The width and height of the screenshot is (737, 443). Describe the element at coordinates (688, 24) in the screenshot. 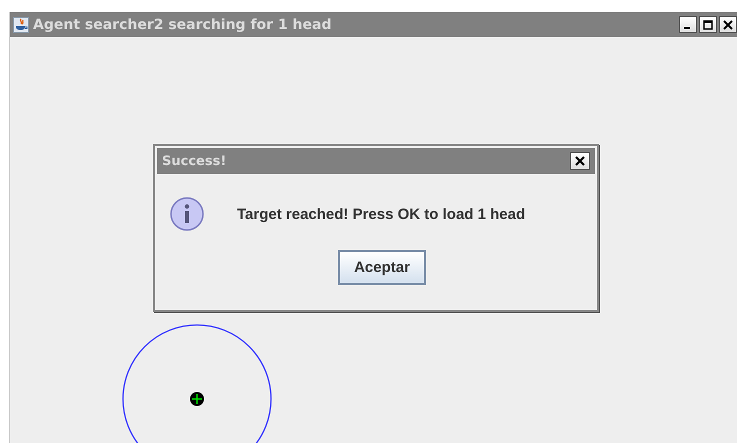

I see `minimize-button` at that location.